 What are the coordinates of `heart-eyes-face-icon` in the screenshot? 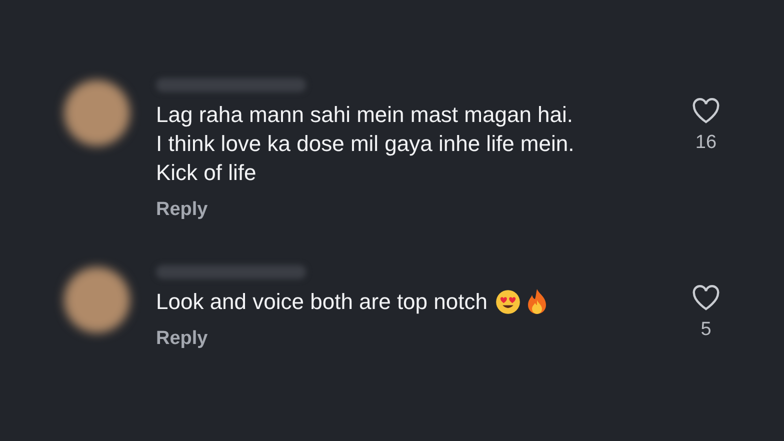 It's located at (508, 301).